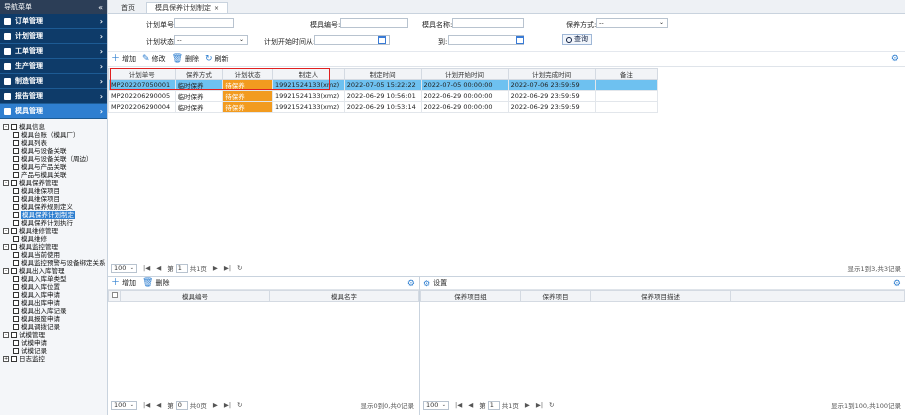  What do you see at coordinates (247, 74) in the screenshot?
I see `column-header: 计划状态` at bounding box center [247, 74].